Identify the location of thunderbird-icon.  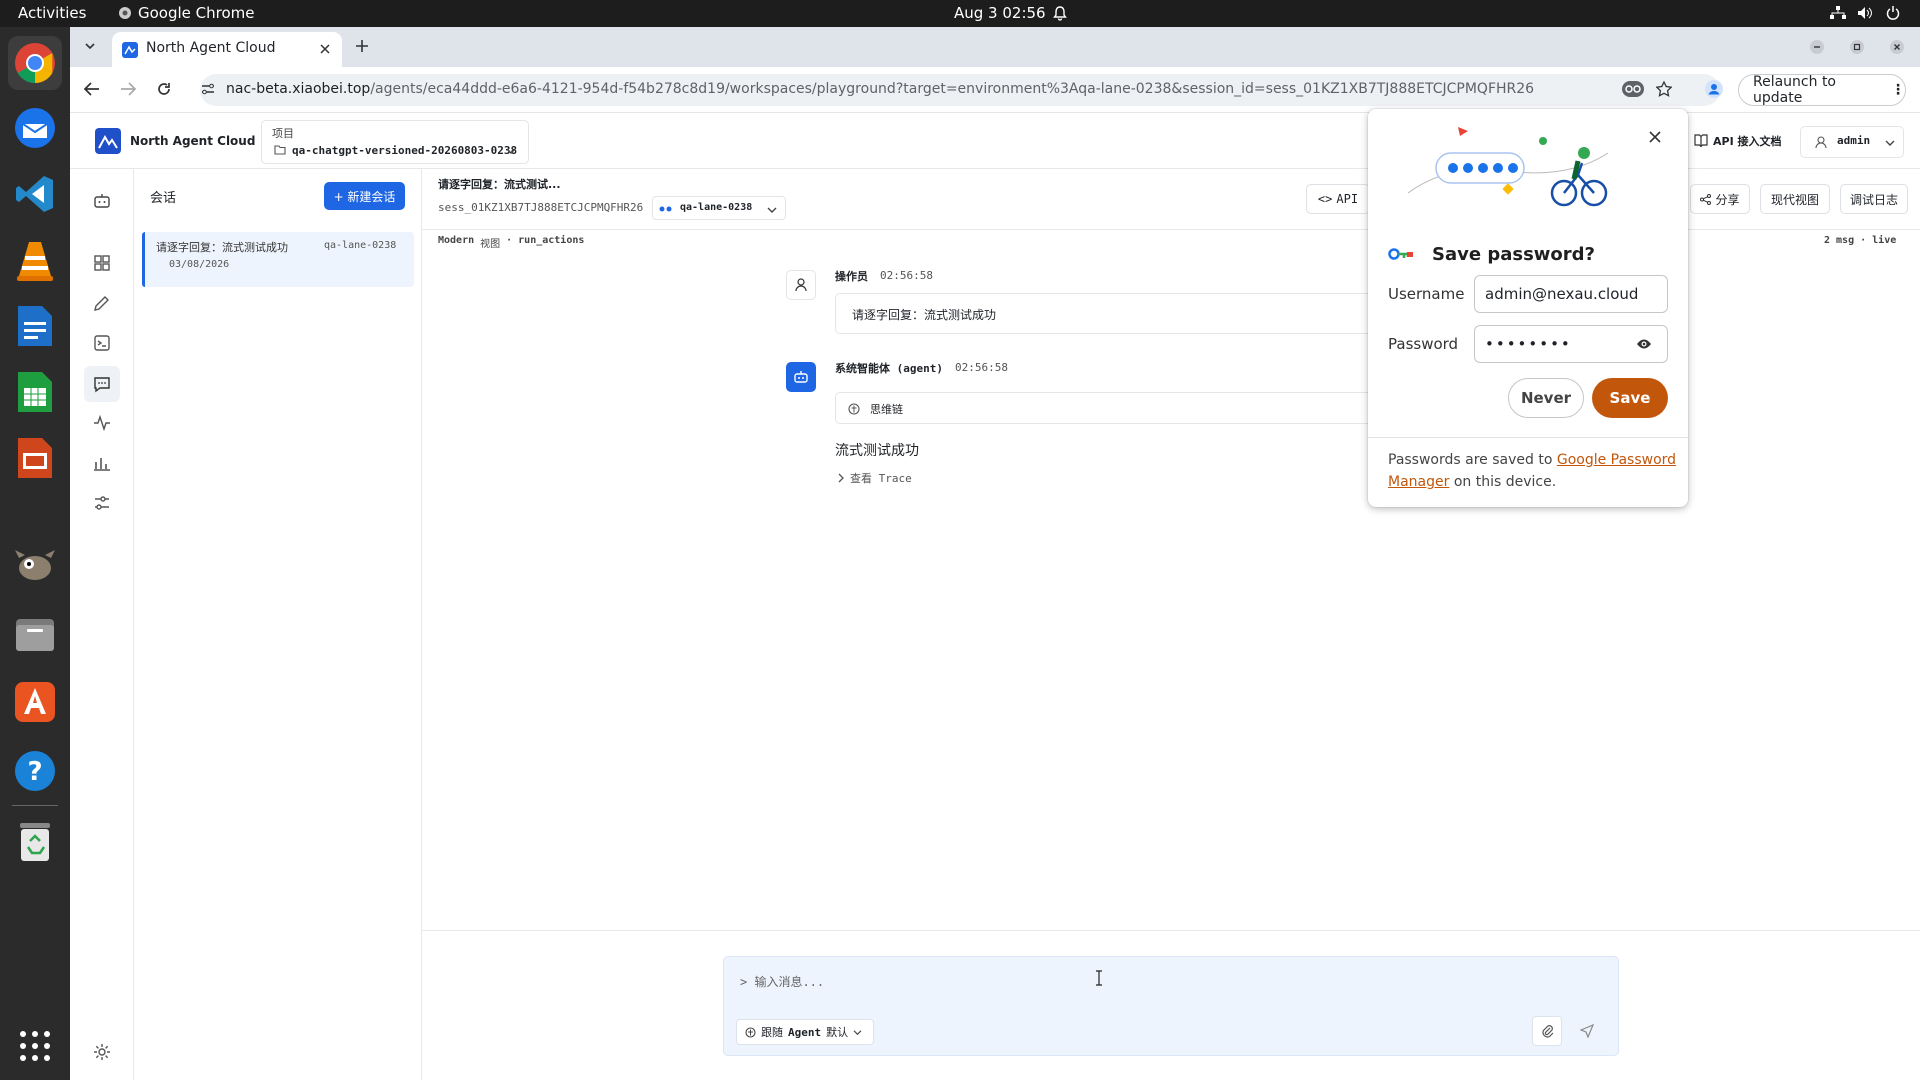
(35, 128).